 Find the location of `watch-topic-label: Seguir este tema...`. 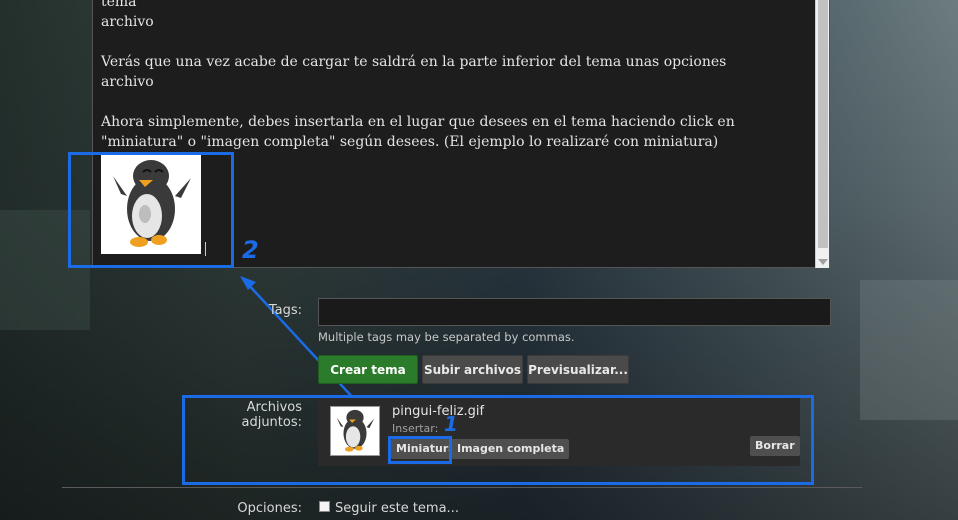

watch-topic-label: Seguir este tema... is located at coordinates (397, 508).